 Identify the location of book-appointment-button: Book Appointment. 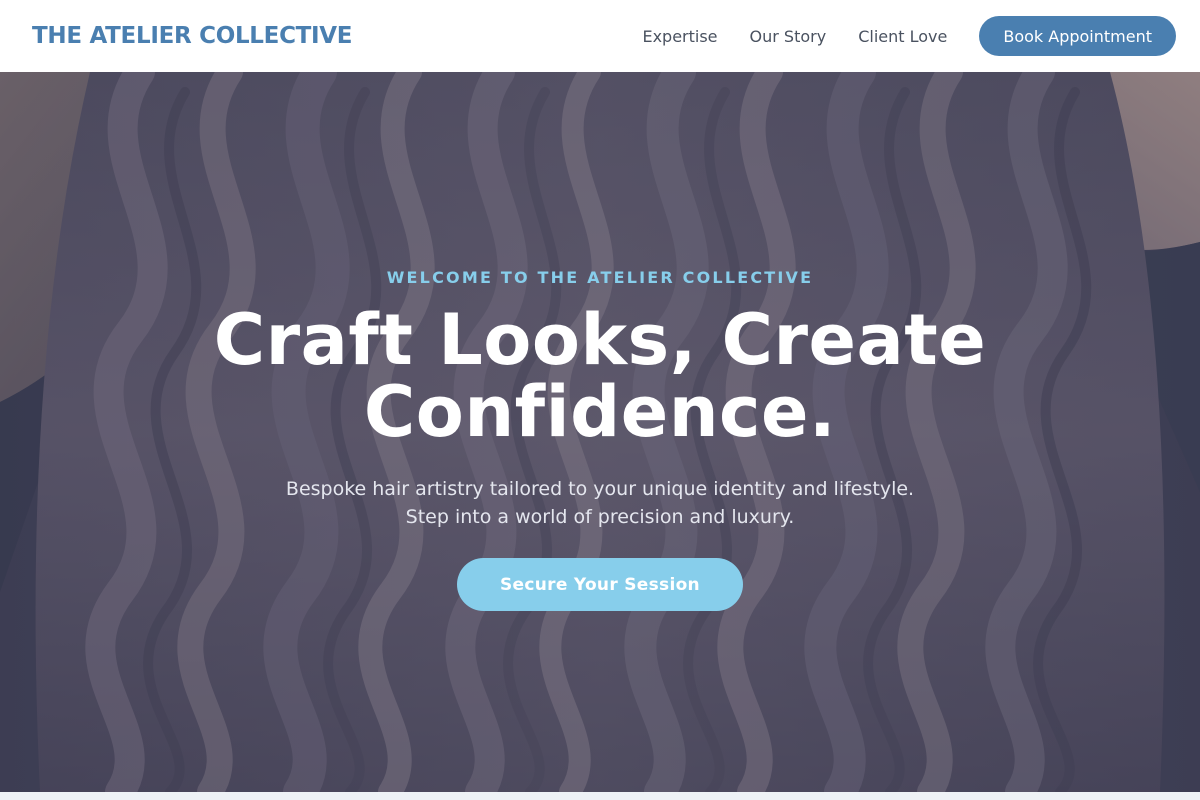
(1077, 36).